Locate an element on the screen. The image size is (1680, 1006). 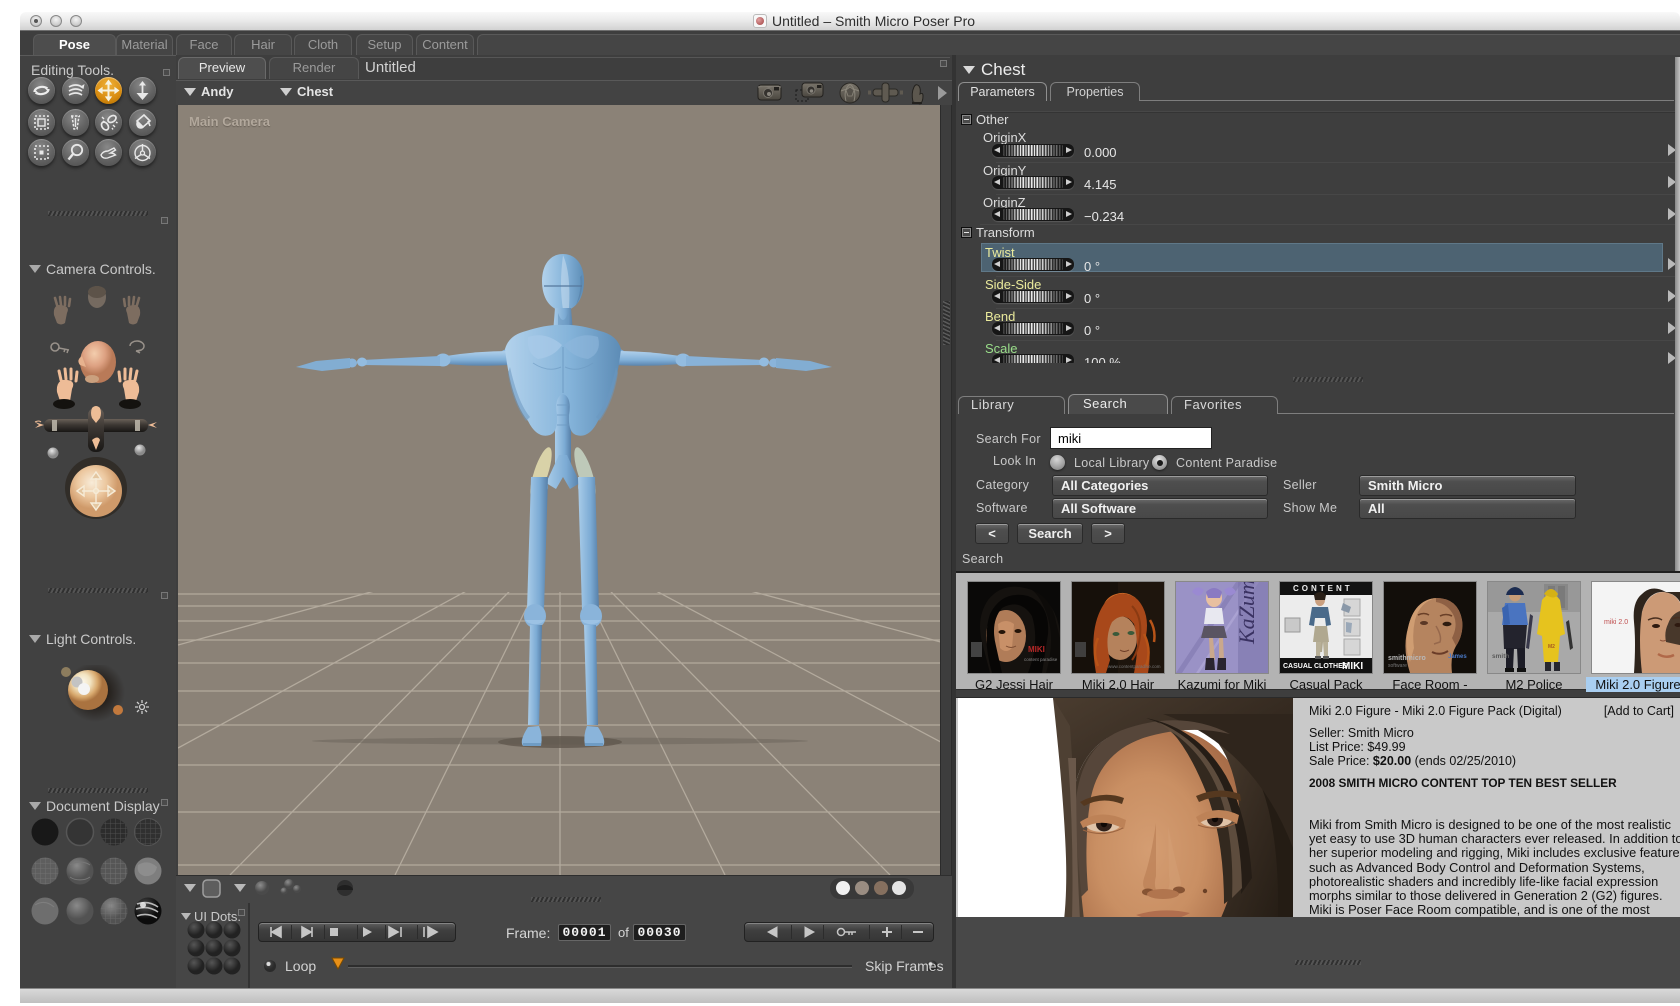
svg-text: CASUAL CLOTHES is located at coordinates (1315, 666).